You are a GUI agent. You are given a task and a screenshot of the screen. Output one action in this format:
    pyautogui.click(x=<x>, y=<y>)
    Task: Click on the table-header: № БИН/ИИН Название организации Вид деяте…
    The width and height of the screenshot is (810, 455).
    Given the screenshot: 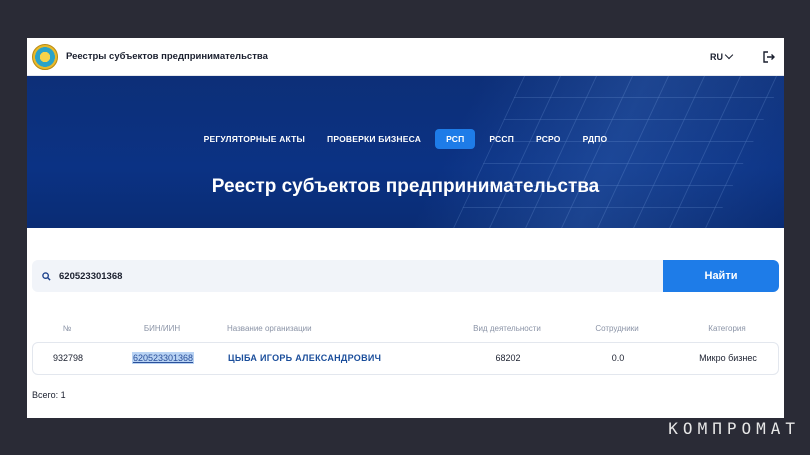 What is the action you would take?
    pyautogui.click(x=405, y=331)
    